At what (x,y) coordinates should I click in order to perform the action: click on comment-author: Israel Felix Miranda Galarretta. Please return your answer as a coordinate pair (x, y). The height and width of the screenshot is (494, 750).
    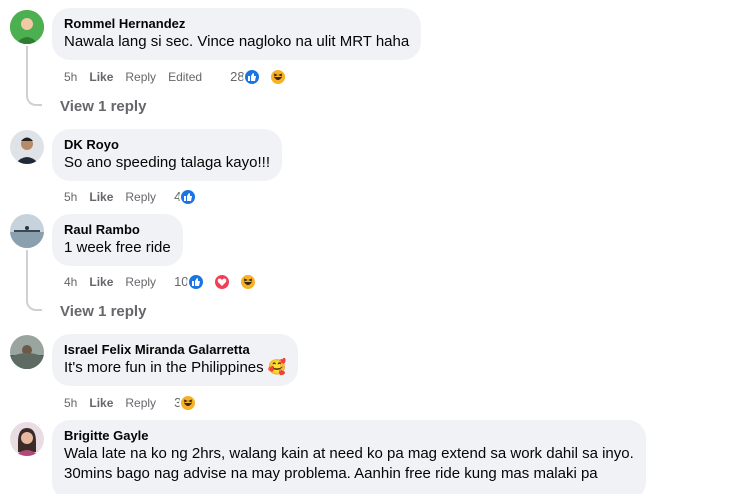
    Looking at the image, I should click on (175, 349).